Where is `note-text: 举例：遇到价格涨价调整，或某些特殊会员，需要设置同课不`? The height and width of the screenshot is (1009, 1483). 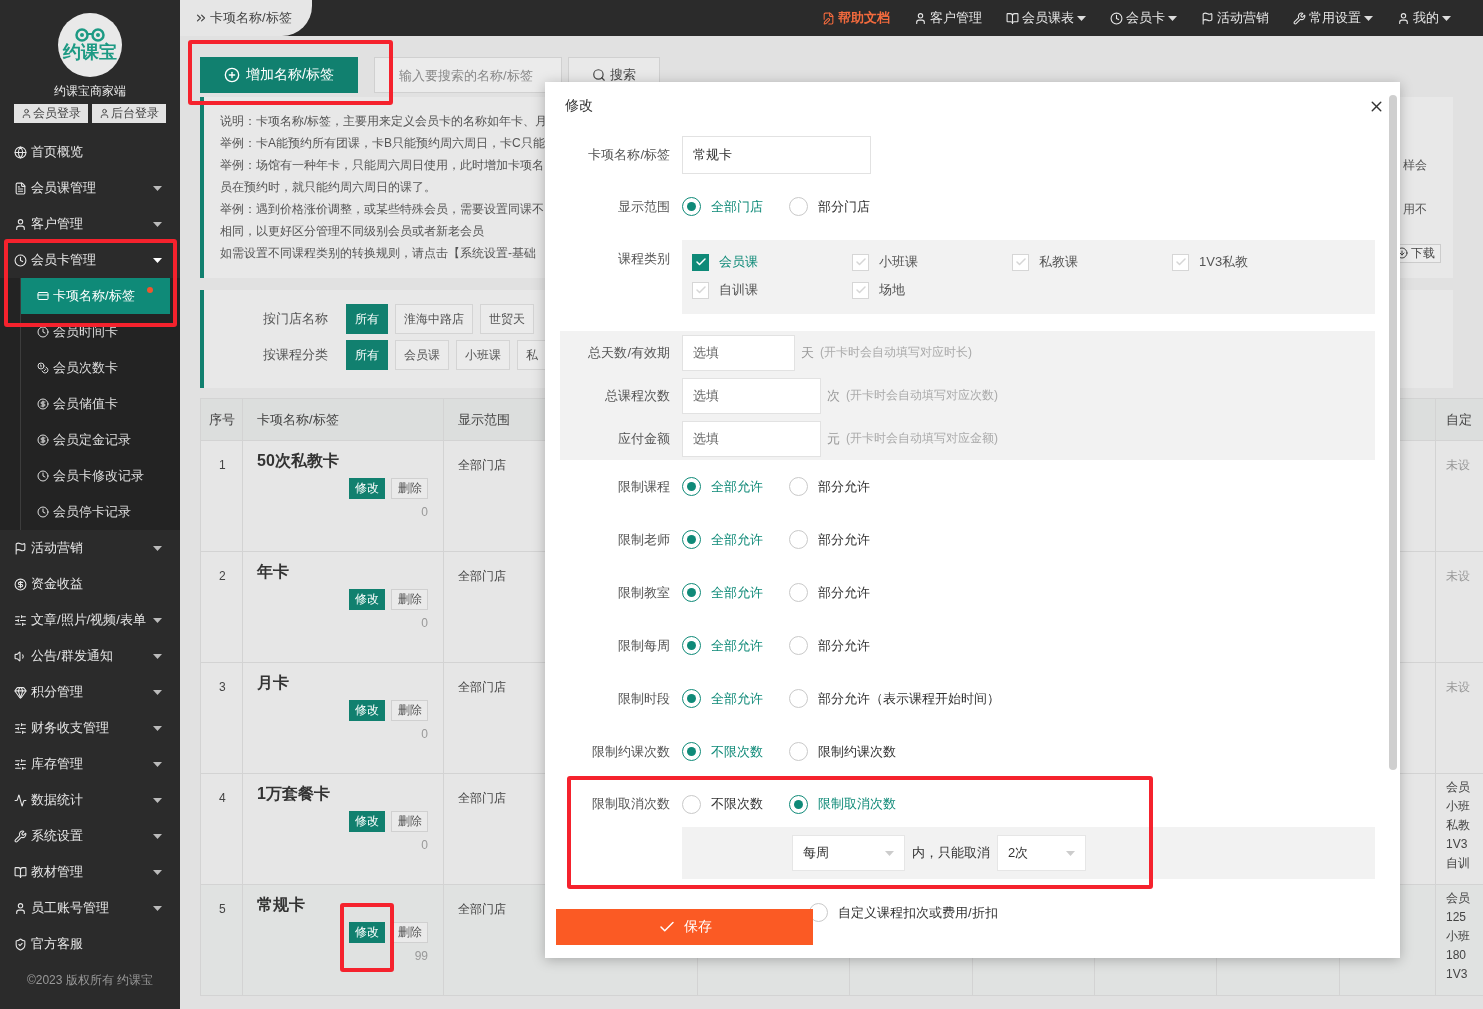
note-text: 举例：遇到价格涨价调整，或某些特殊会员，需要设置同课不 is located at coordinates (382, 209).